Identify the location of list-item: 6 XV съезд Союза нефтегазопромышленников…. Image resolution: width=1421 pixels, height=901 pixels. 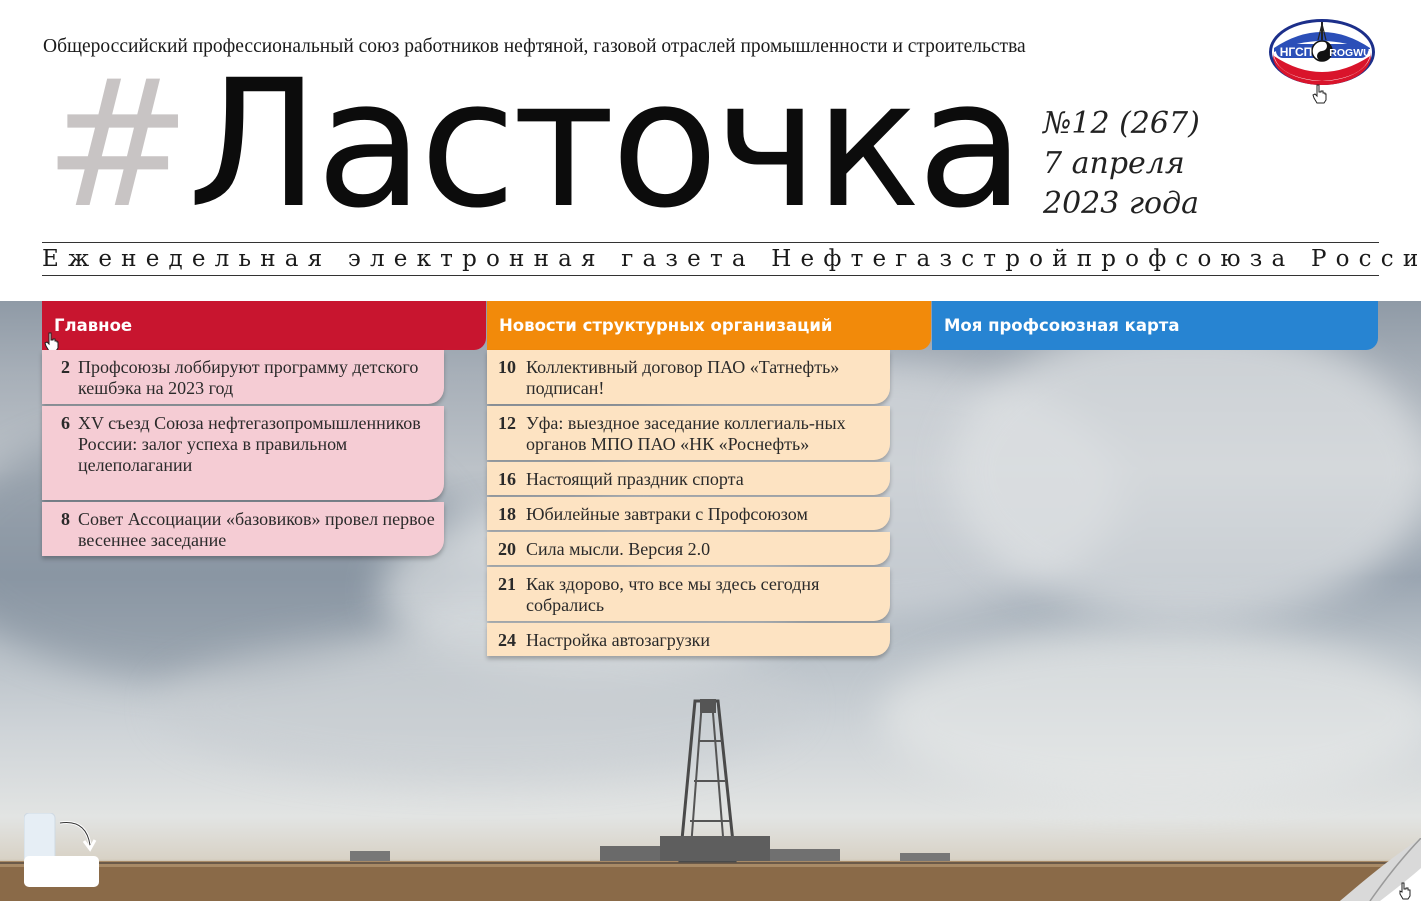
(243, 453).